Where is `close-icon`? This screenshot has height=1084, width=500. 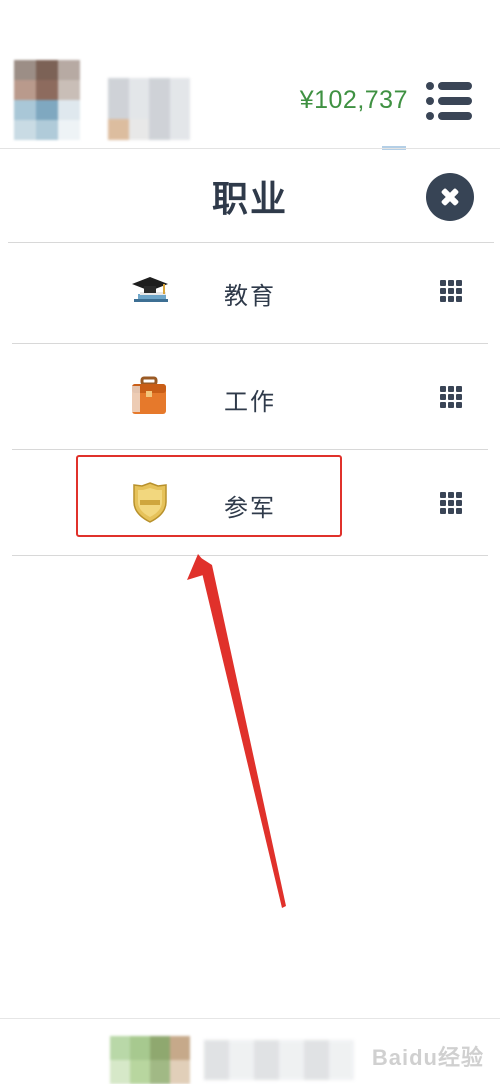
close-icon is located at coordinates (450, 197).